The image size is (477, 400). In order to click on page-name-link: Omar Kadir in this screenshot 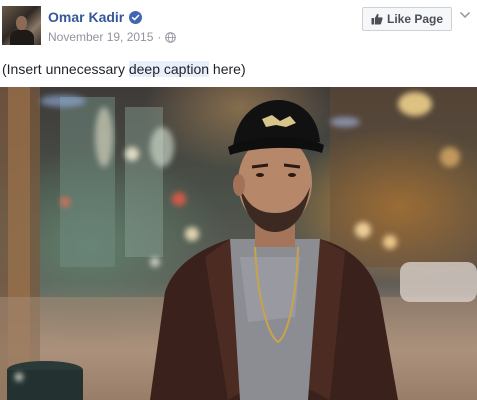, I will do `click(86, 17)`.